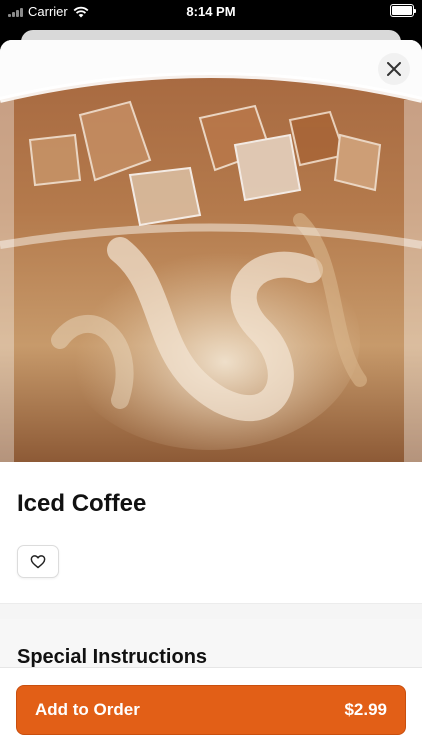 The height and width of the screenshot is (750, 422). I want to click on add-to-order-button: Add to Order $2.99, so click(211, 710).